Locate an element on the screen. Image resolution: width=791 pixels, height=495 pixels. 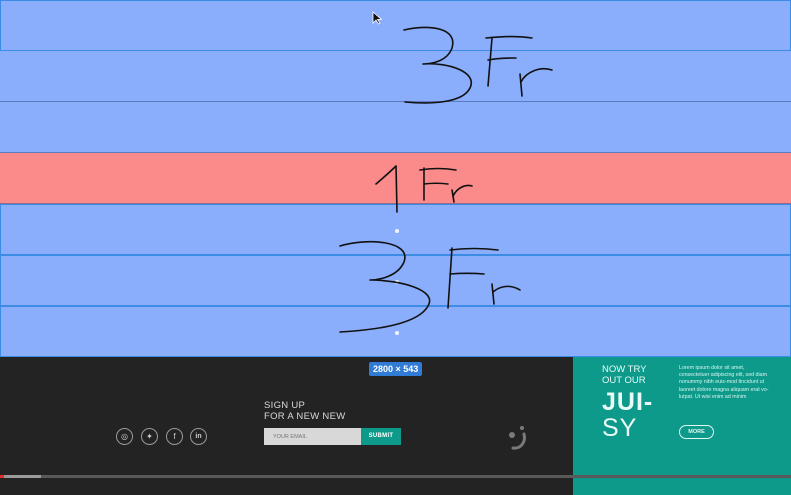
email-field is located at coordinates (312, 436).